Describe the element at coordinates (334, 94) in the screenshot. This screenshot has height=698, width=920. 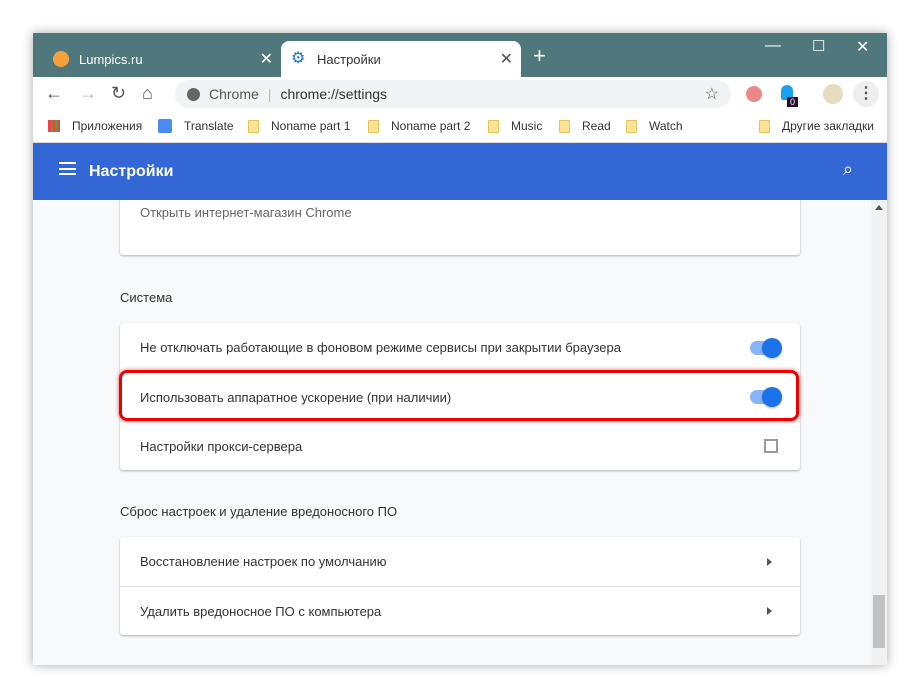
I see `url-text: chrome://settings` at that location.